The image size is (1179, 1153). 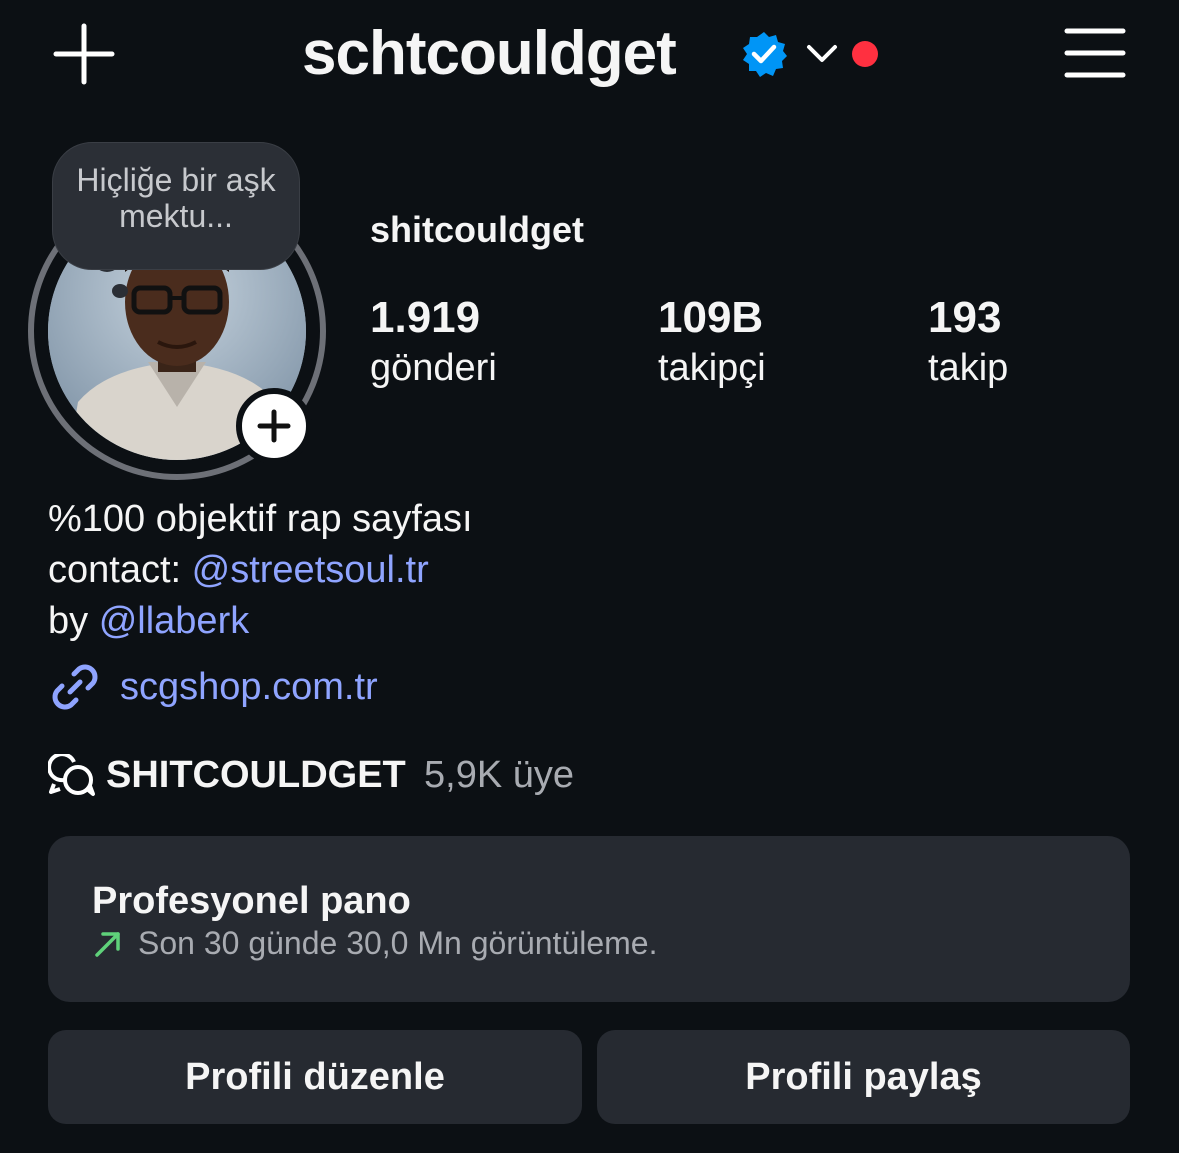 What do you see at coordinates (433, 368) in the screenshot?
I see `posts-label: gönderi` at bounding box center [433, 368].